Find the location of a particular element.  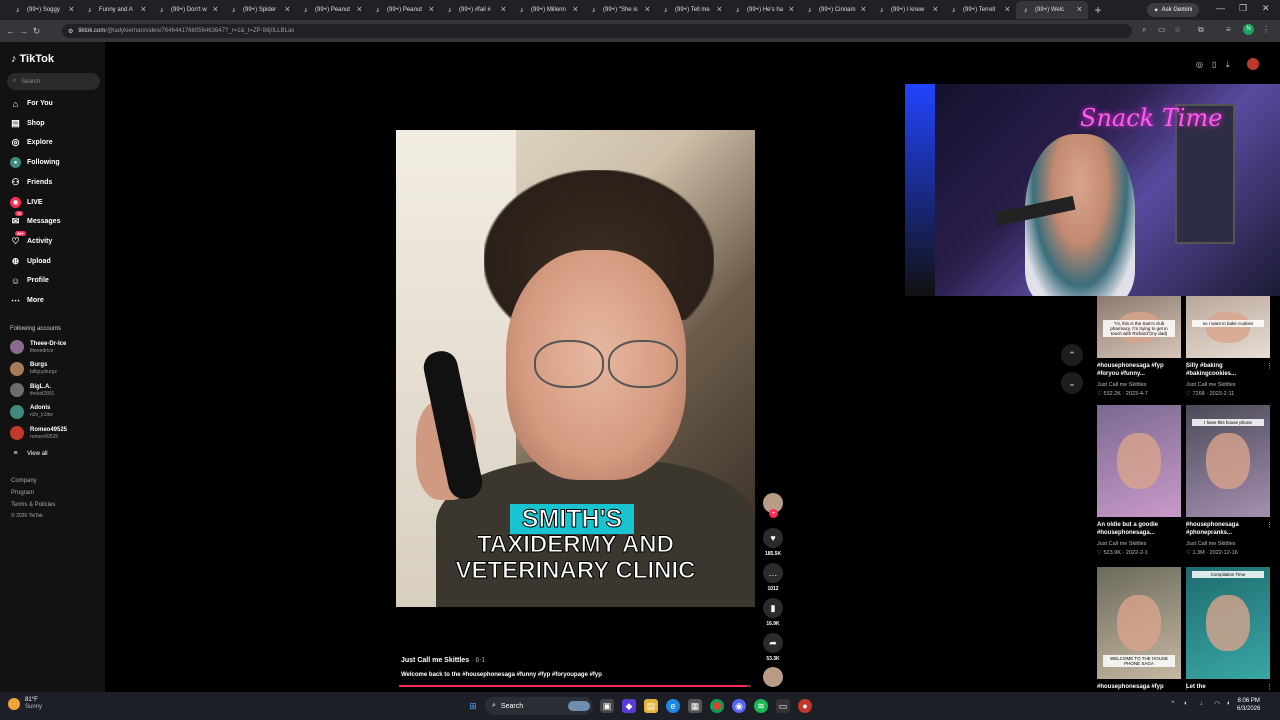

follow-plus-icon: + is located at coordinates (773, 513).